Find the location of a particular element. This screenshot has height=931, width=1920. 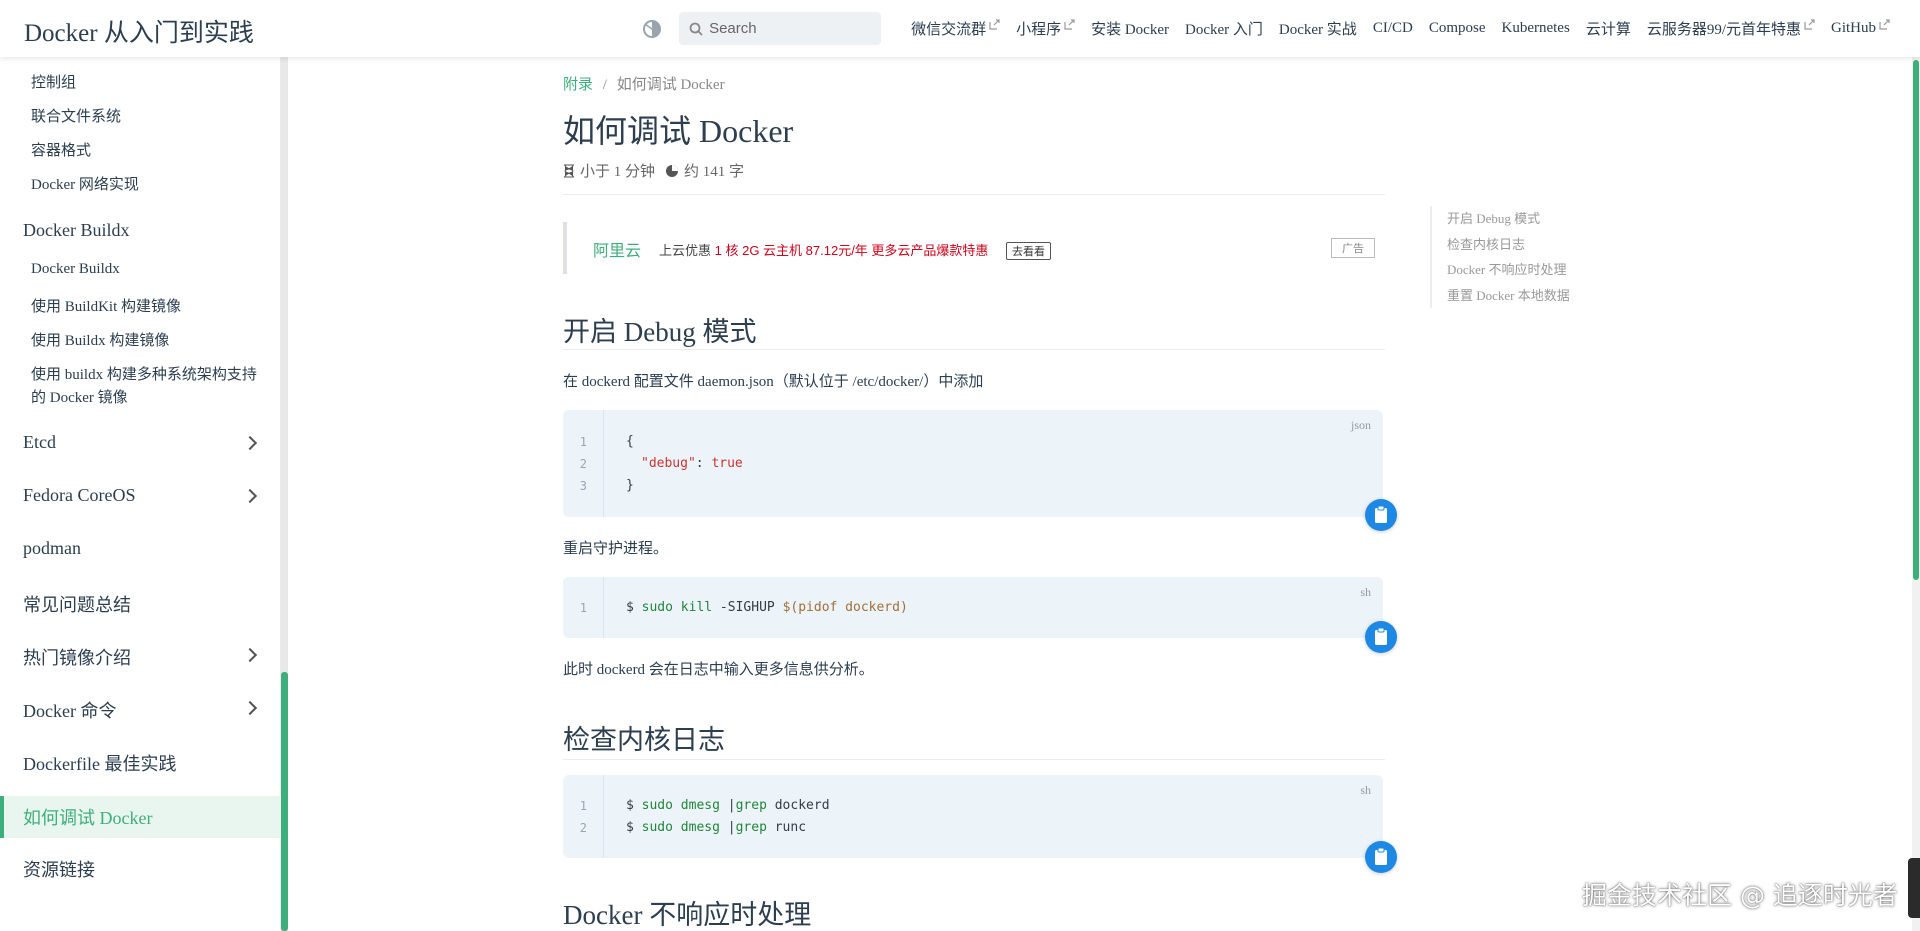

ad-text: 上云优惠 1 核 2G 云主机 87.12元/年 更多云产品爆款特惠 去看看 is located at coordinates (855, 250).